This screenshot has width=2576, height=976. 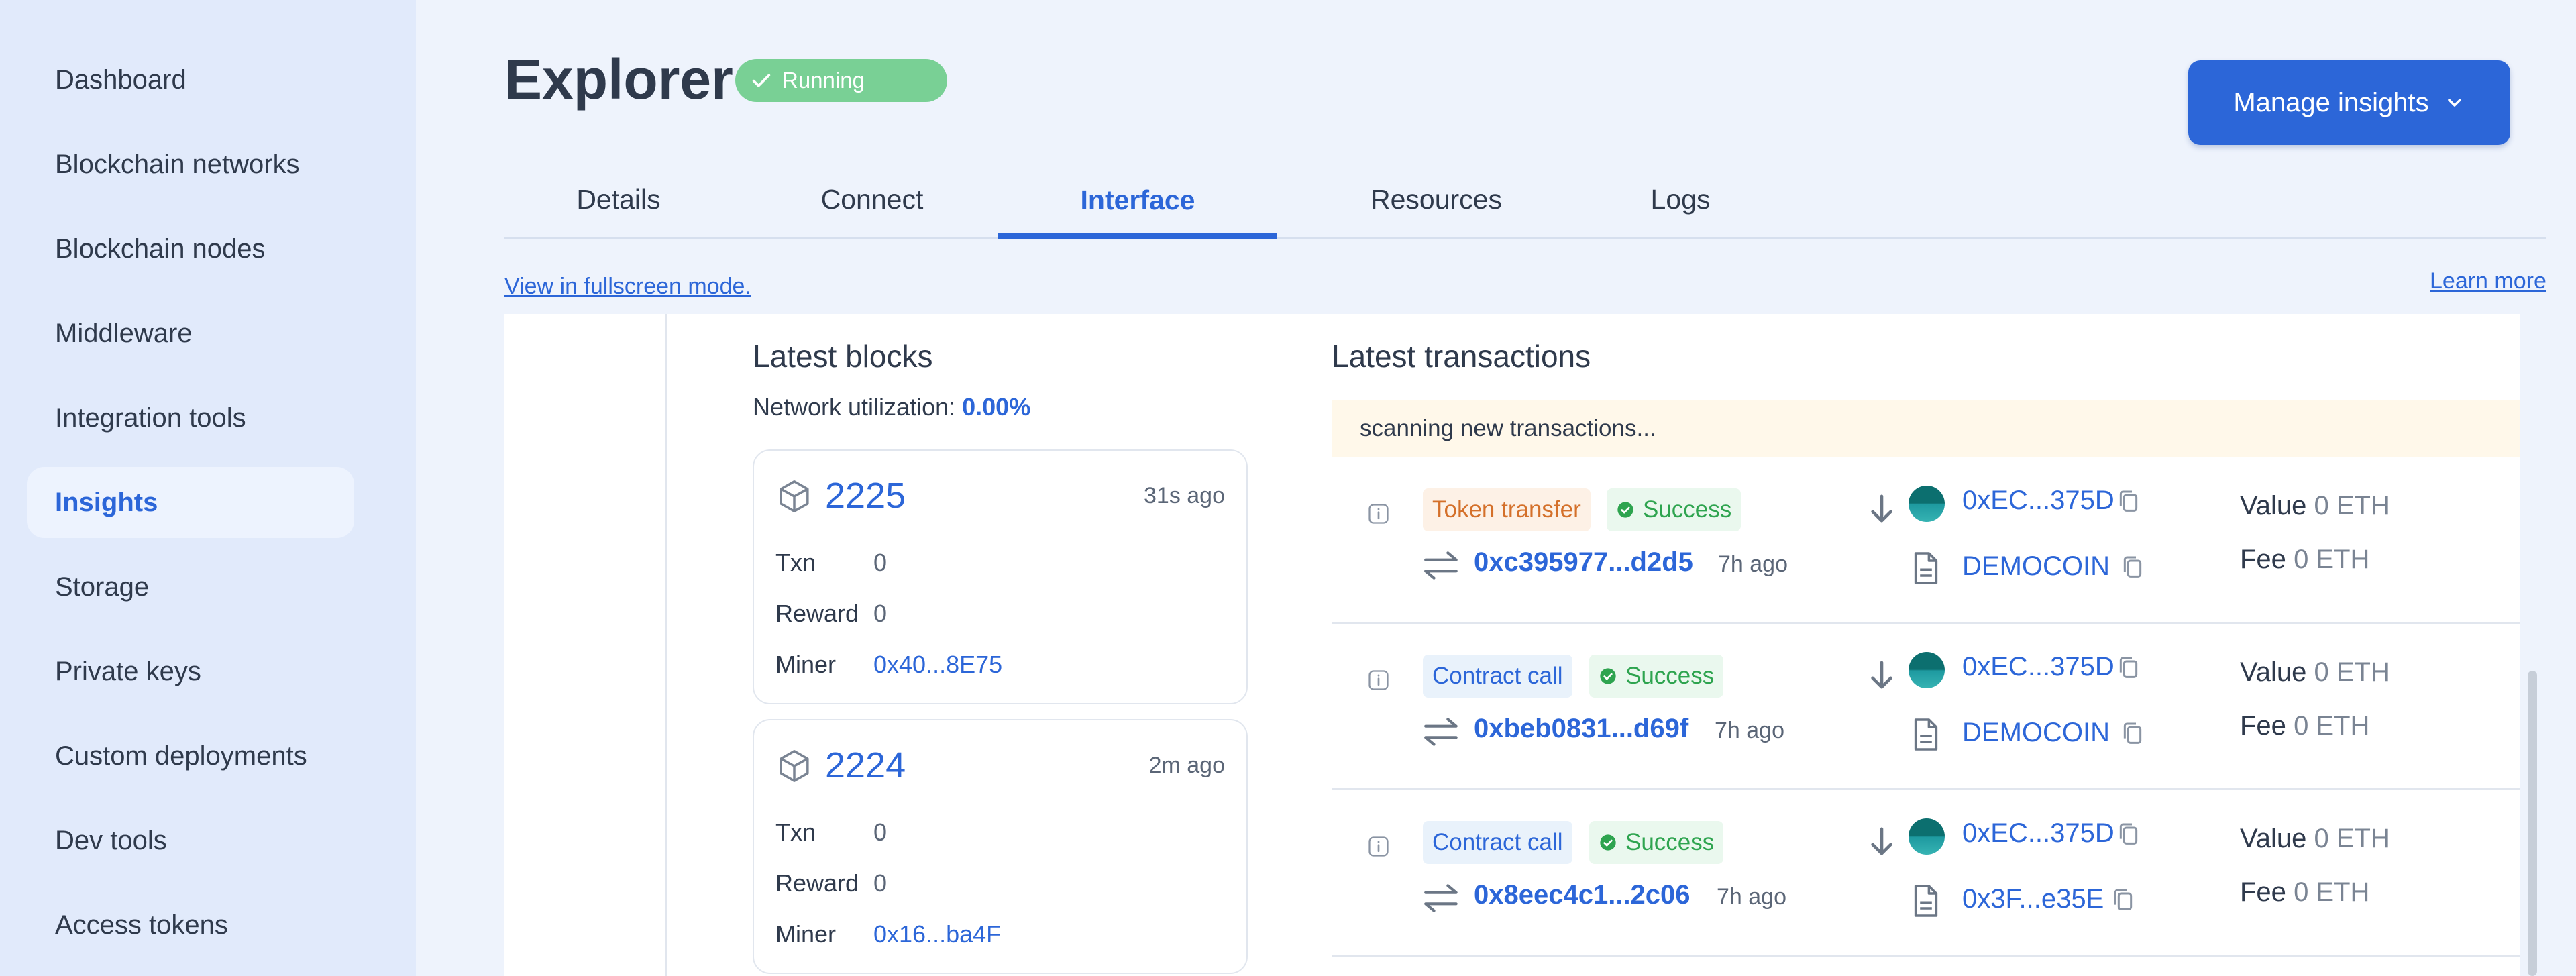 I want to click on sidebar-item-storage: Storage, so click(x=190, y=586).